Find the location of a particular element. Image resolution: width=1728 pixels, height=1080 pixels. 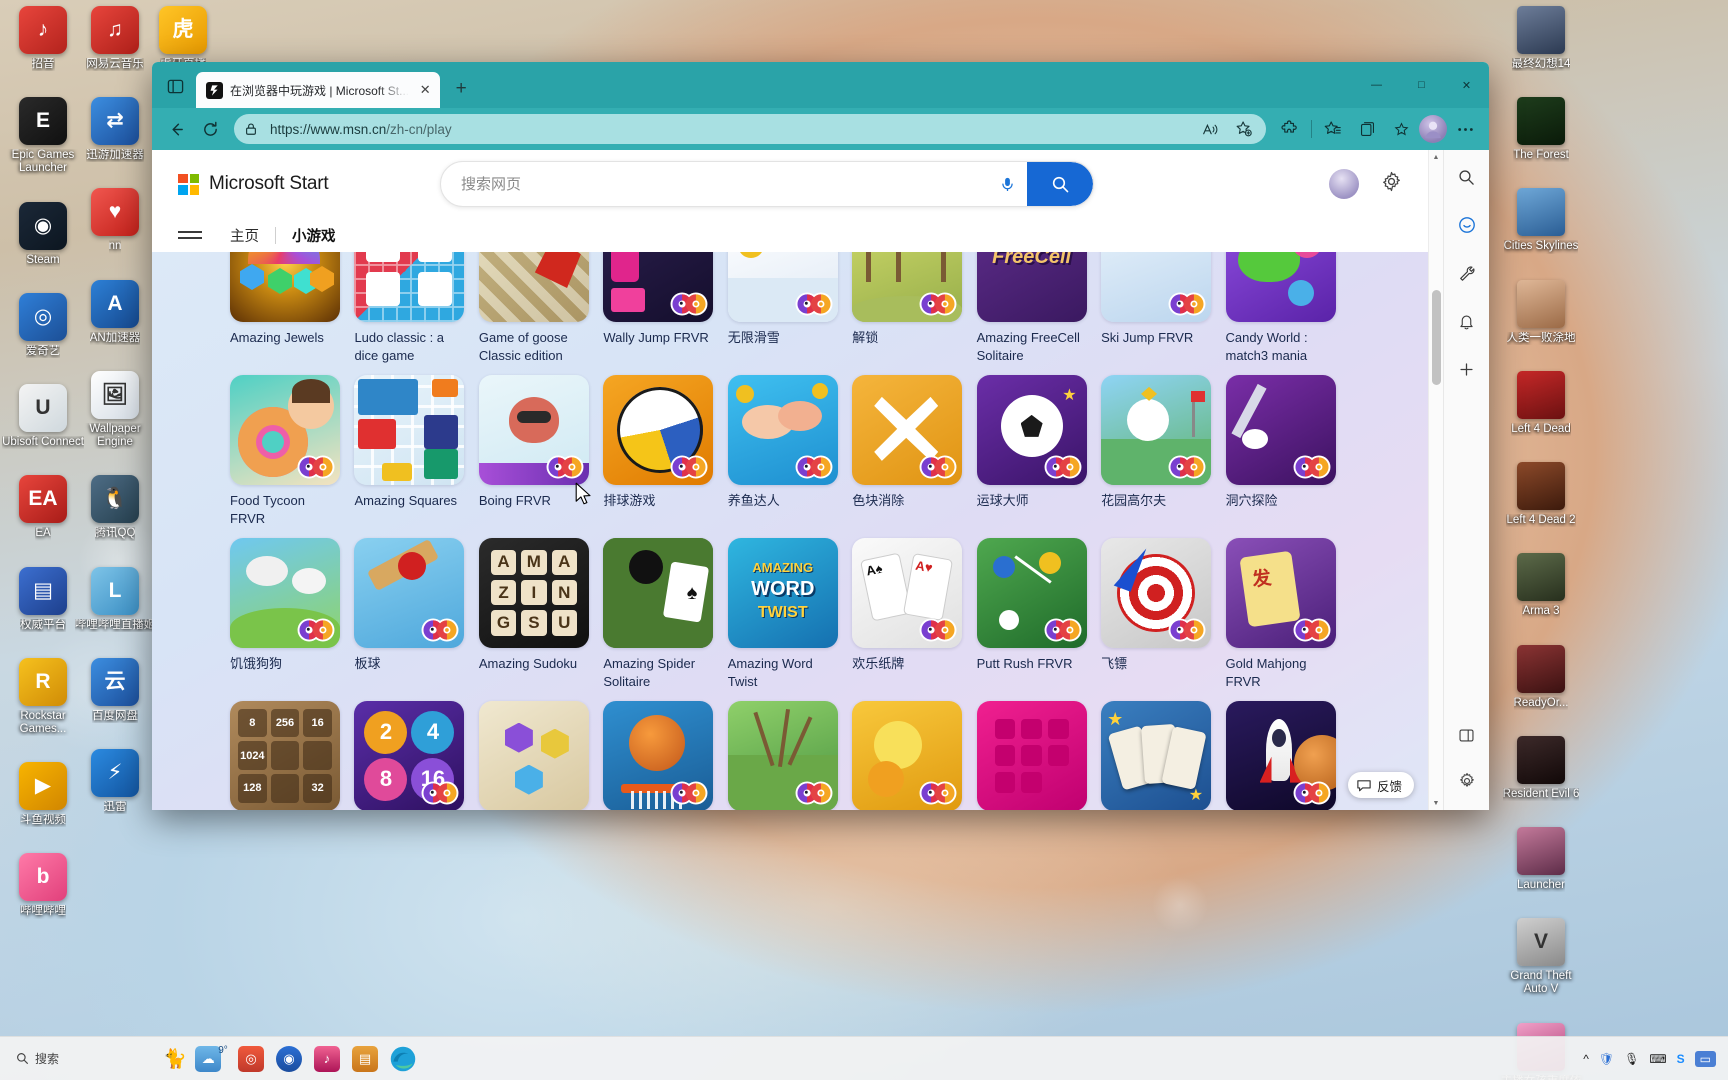

msn-settings-button is located at coordinates (1391, 184).